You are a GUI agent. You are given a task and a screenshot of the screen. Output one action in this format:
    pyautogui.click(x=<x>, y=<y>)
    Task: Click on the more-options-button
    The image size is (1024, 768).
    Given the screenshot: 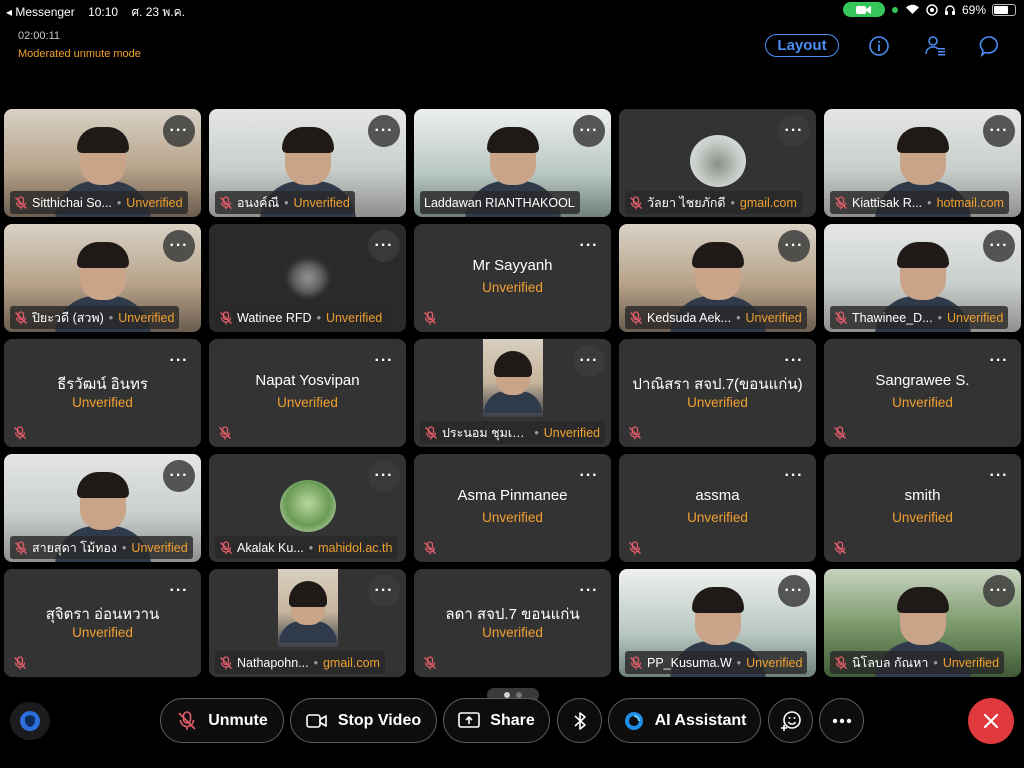 What is the action you would take?
    pyautogui.click(x=841, y=720)
    